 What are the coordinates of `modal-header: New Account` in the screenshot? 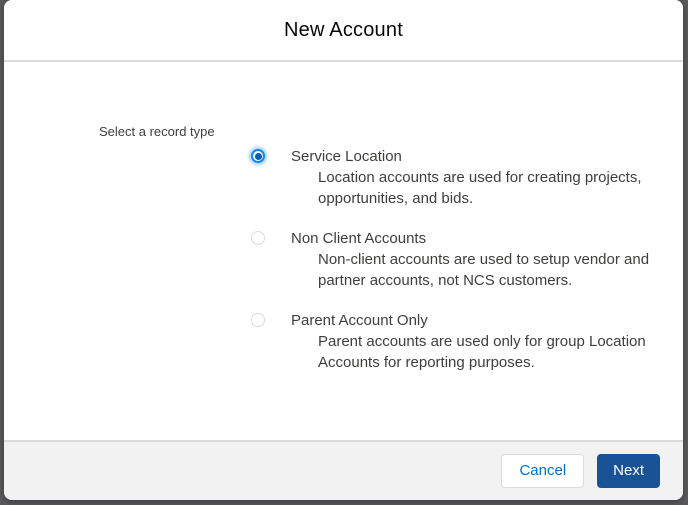 It's located at (343, 31).